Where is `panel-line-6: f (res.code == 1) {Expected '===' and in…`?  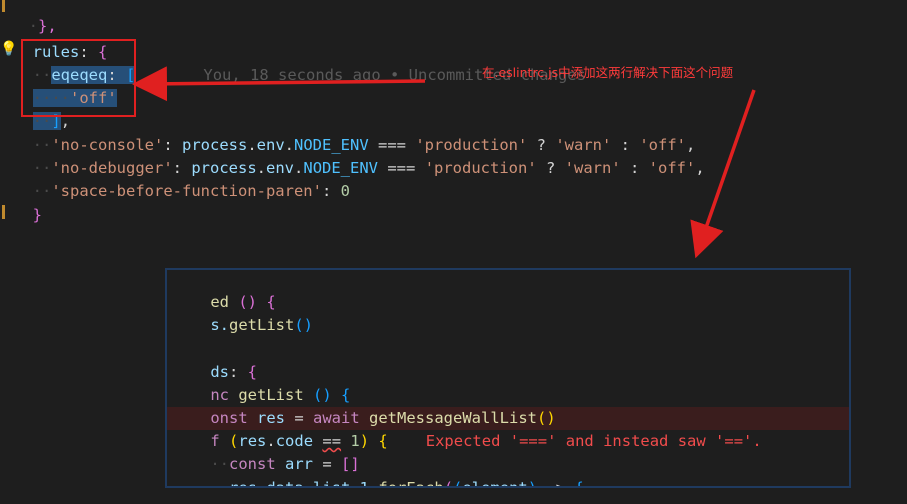 panel-line-6: f (res.code == 1) {Expected '===' and in… is located at coordinates (486, 441).